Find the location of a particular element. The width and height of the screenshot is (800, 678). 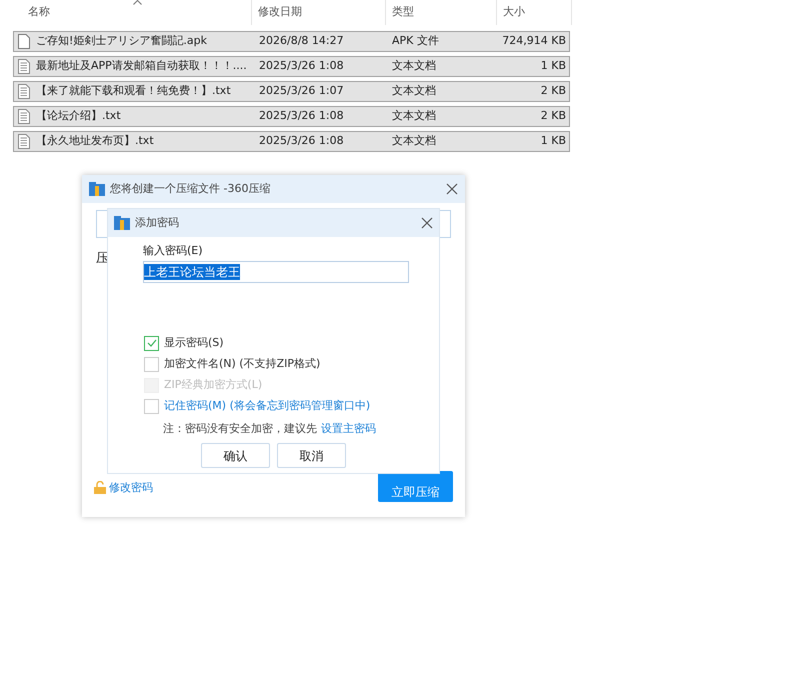

modified-date: 2026/8/8 14:27 is located at coordinates (301, 41).